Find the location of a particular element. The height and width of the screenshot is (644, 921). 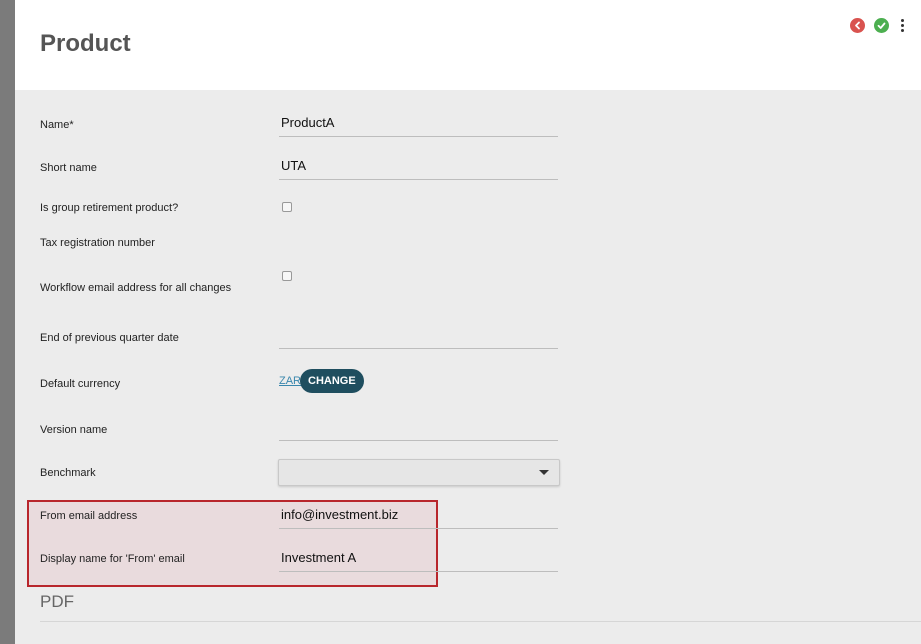

display-name-value: Investment A is located at coordinates (319, 557).